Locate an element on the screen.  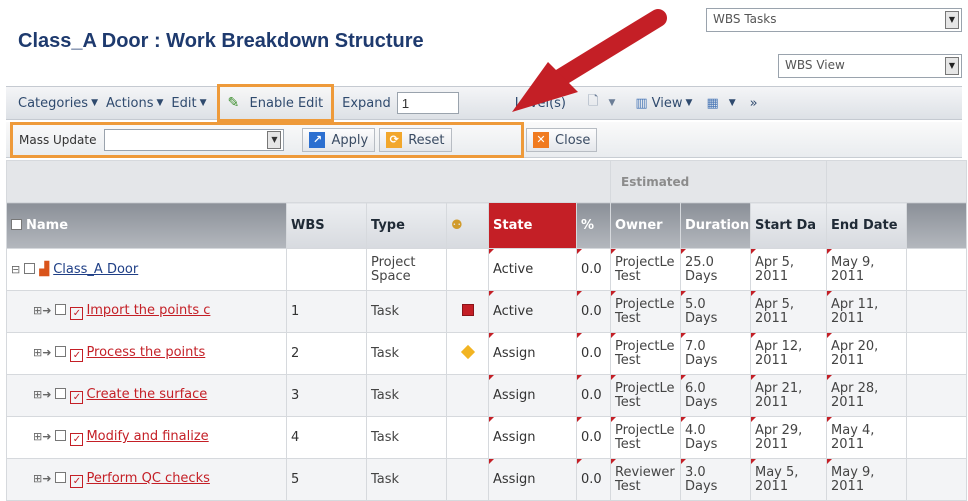
view-menu: ▥ View ▼ is located at coordinates (663, 103).